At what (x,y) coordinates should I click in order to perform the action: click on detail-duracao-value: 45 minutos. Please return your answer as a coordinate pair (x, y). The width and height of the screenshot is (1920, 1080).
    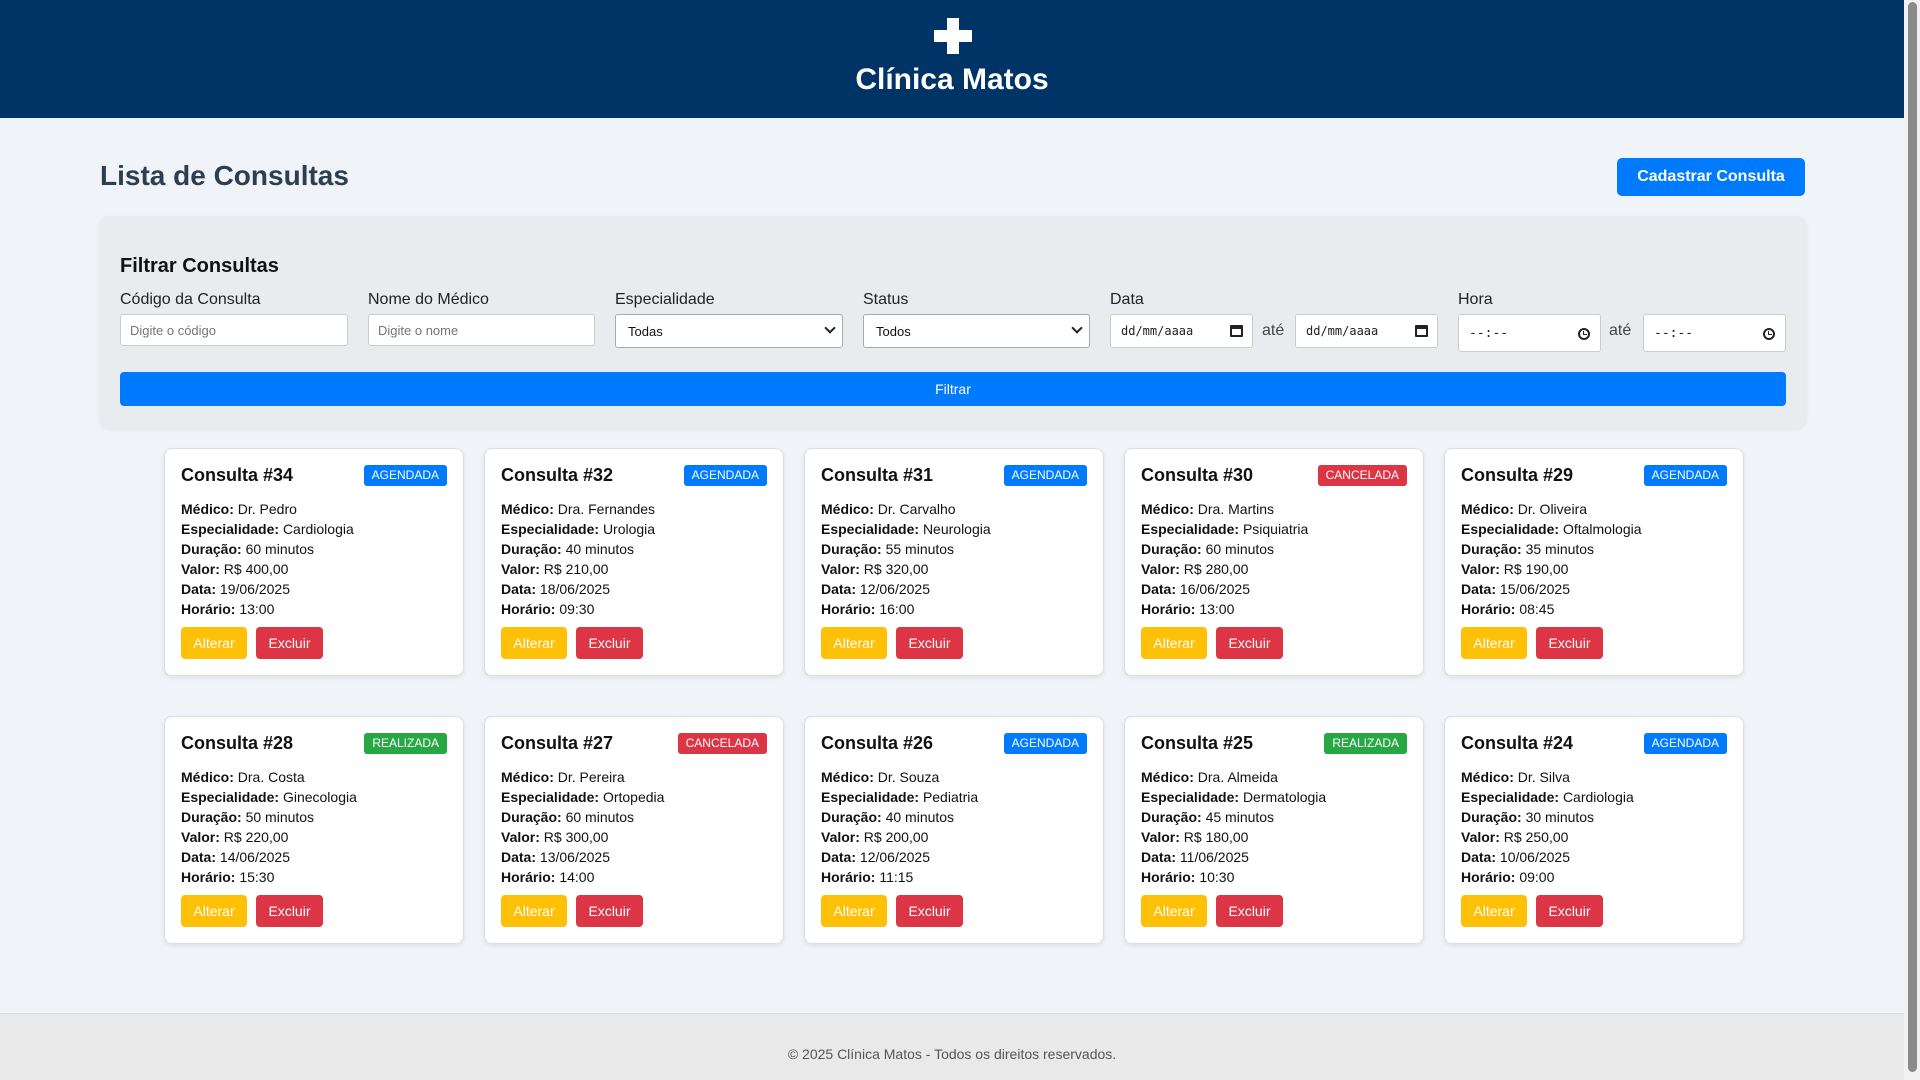
    Looking at the image, I should click on (1240, 817).